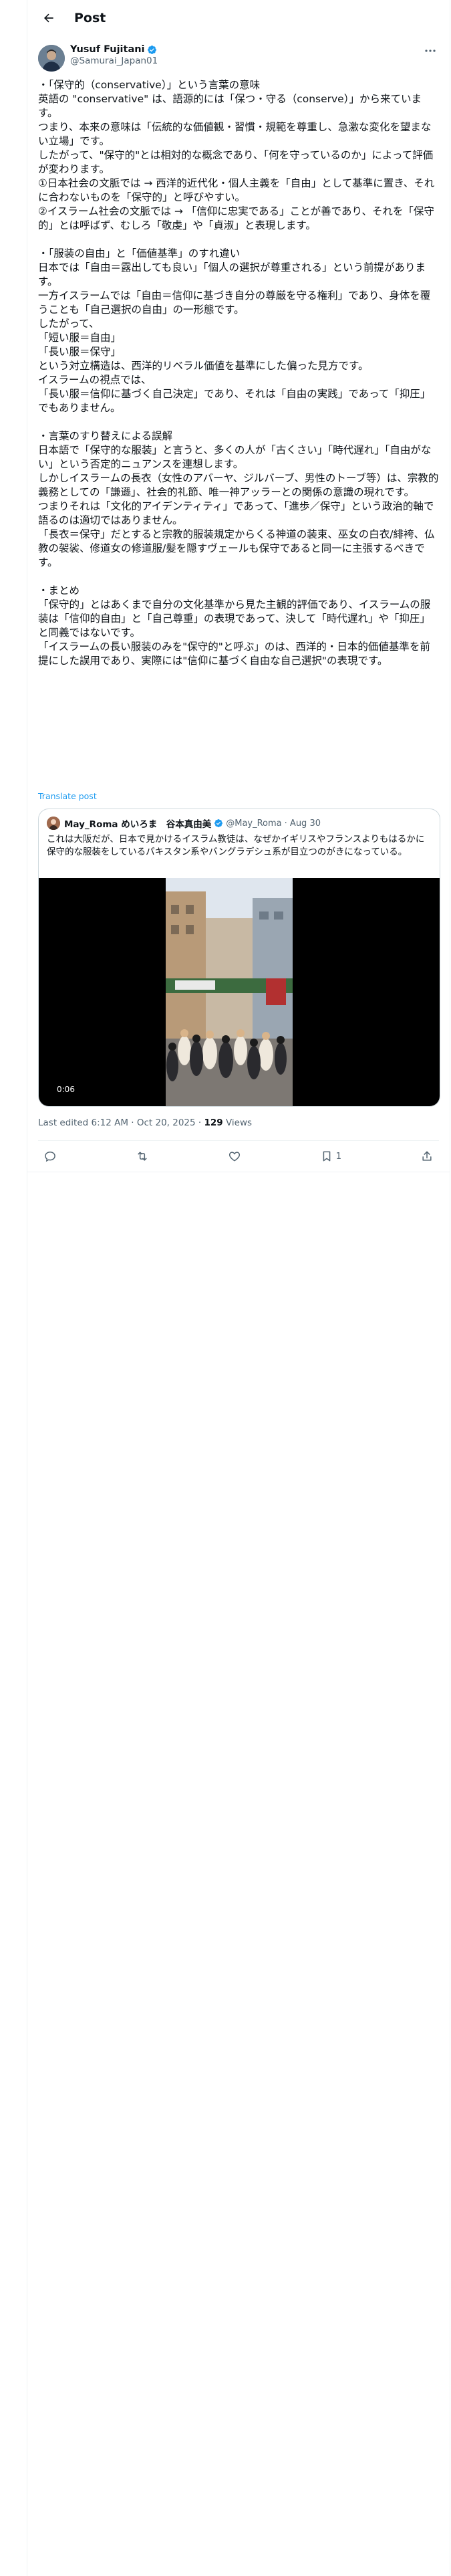  What do you see at coordinates (67, 796) in the screenshot?
I see `translate-post-link: Translate post` at bounding box center [67, 796].